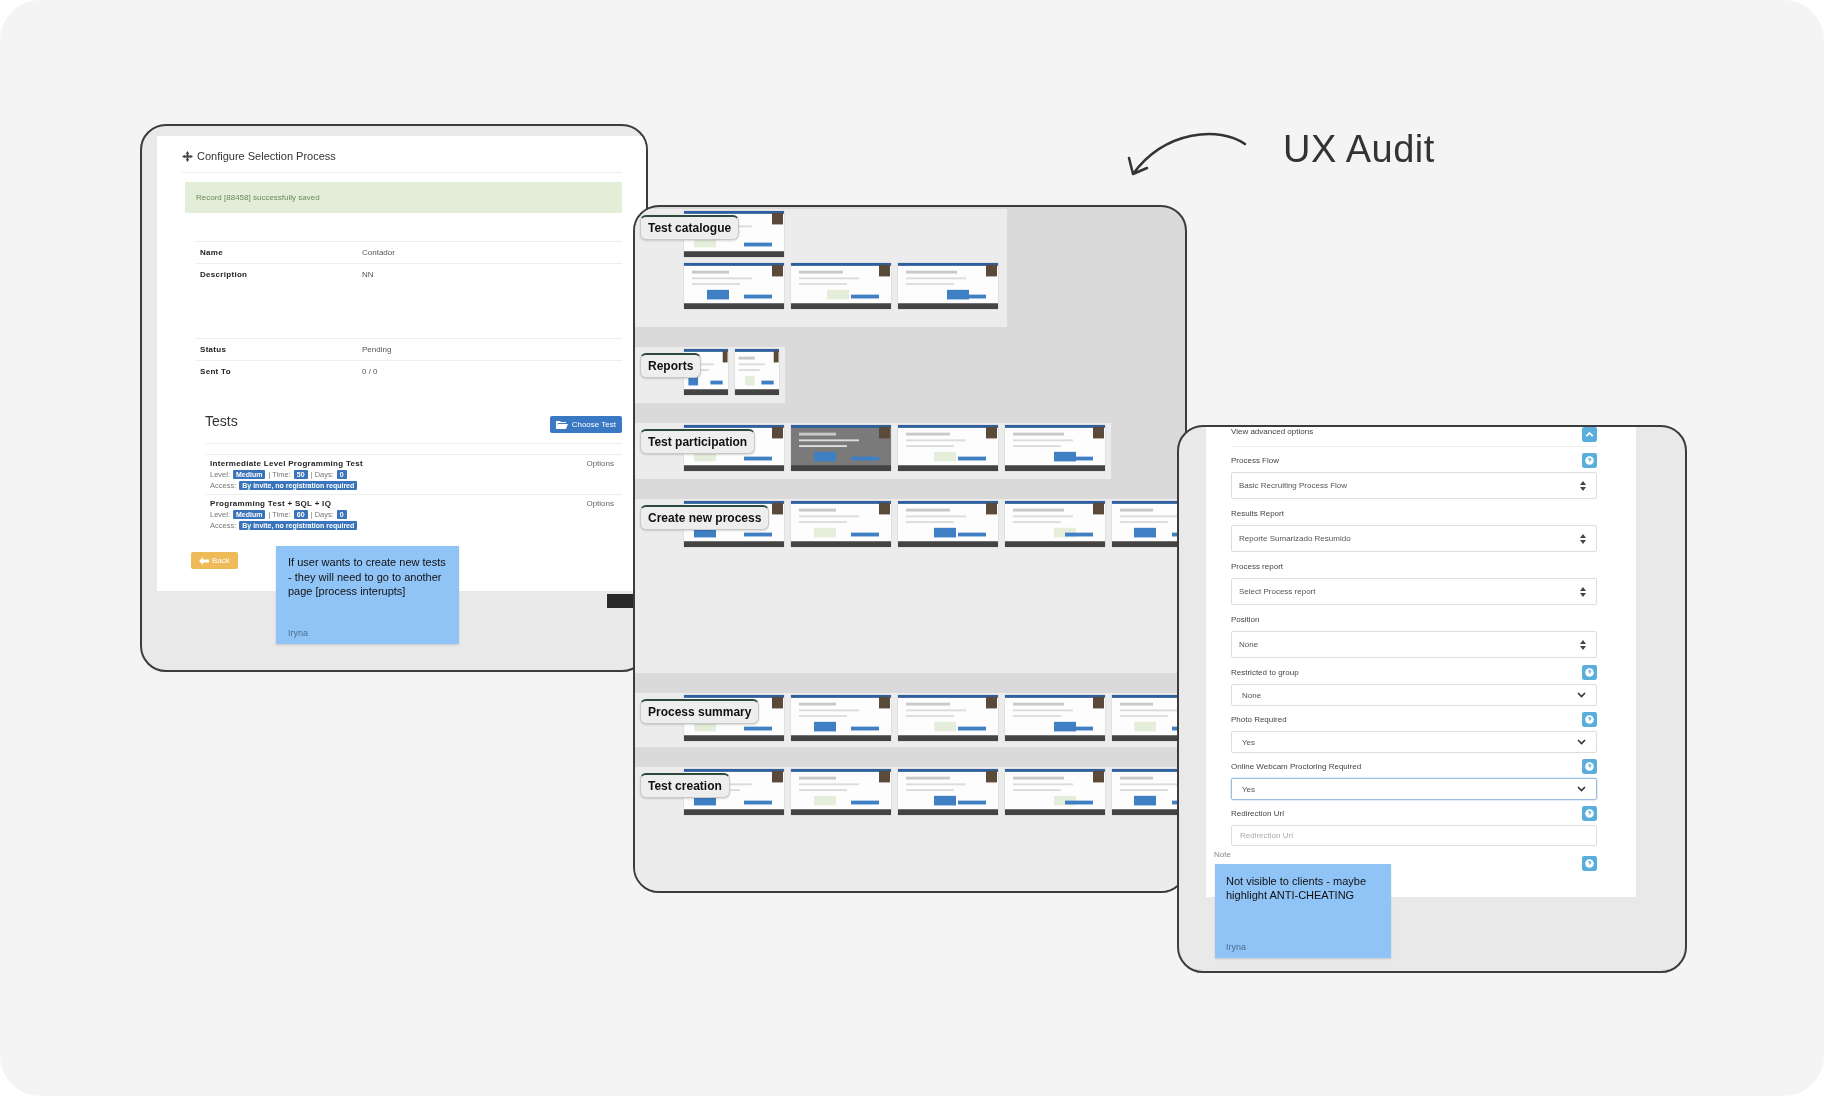 The width and height of the screenshot is (1824, 1096). What do you see at coordinates (287, 463) in the screenshot?
I see `test-name: Intermediate Level Programming Test` at bounding box center [287, 463].